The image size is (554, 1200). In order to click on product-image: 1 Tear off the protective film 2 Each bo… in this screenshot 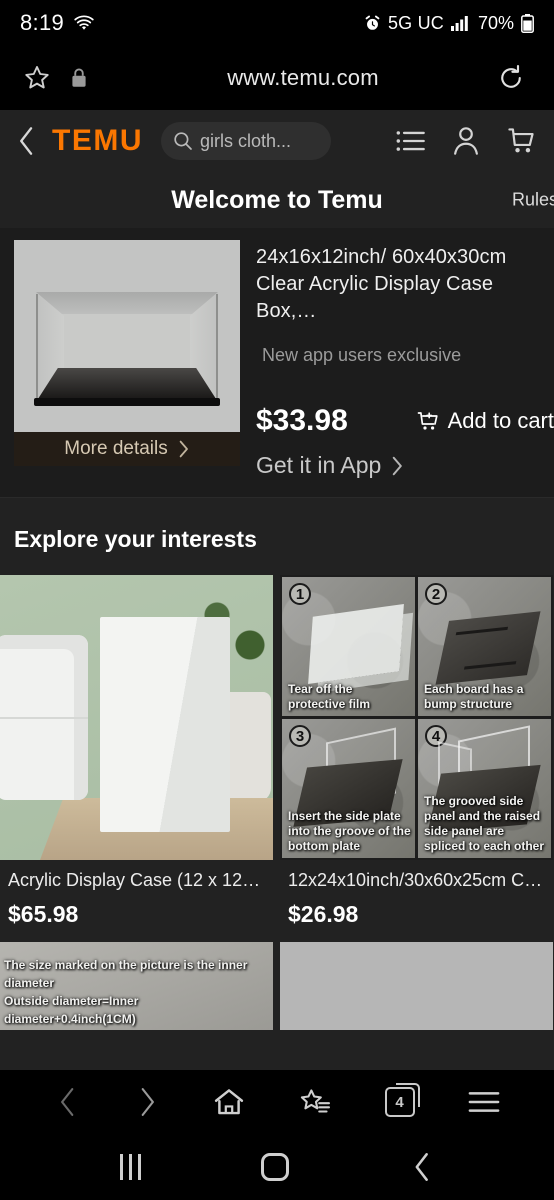, I will do `click(416, 717)`.